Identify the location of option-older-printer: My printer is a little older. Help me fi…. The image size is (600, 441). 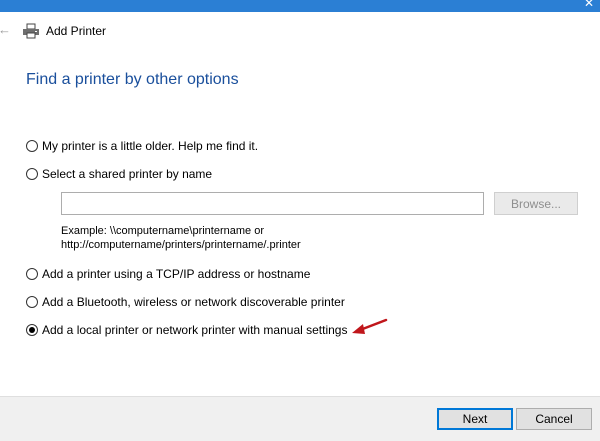
(142, 146).